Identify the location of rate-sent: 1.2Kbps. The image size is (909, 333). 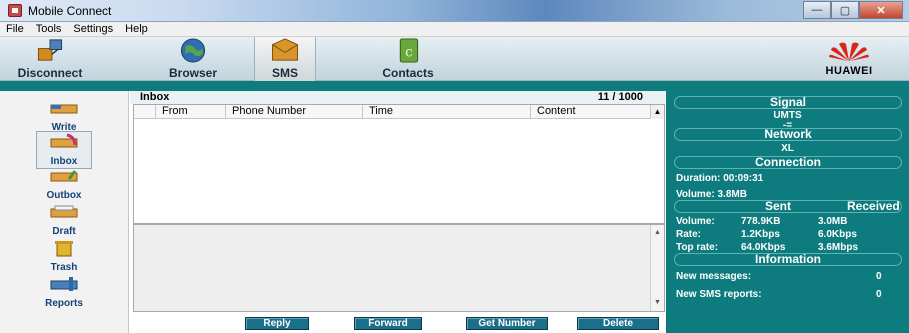
(760, 234).